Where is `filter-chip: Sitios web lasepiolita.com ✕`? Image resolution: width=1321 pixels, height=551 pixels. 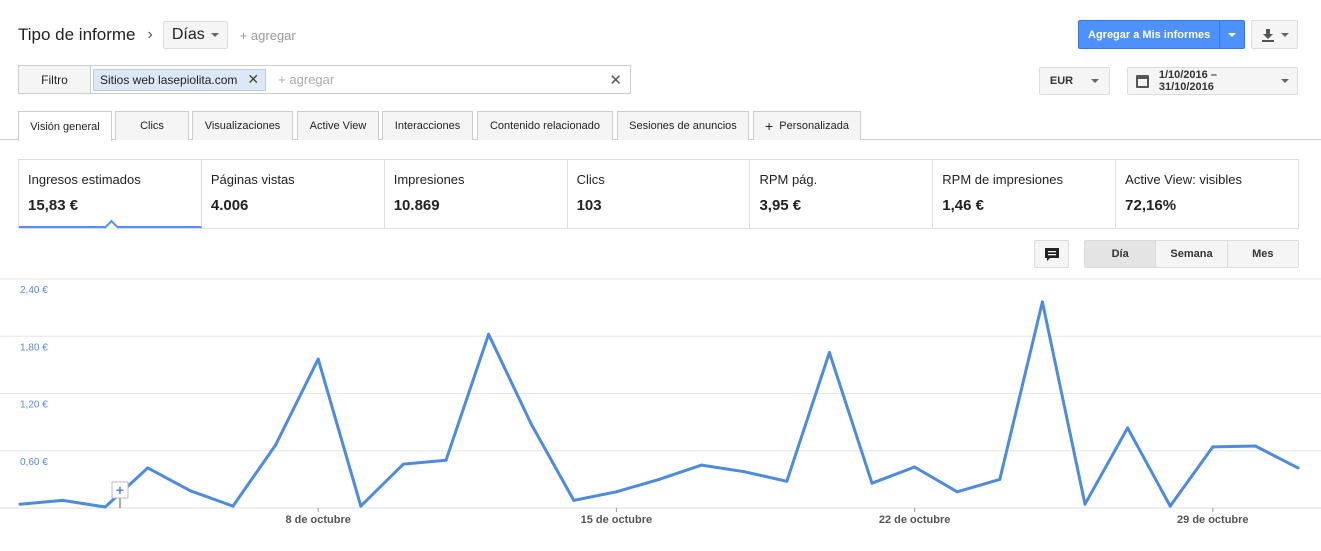
filter-chip: Sitios web lasepiolita.com ✕ is located at coordinates (180, 79).